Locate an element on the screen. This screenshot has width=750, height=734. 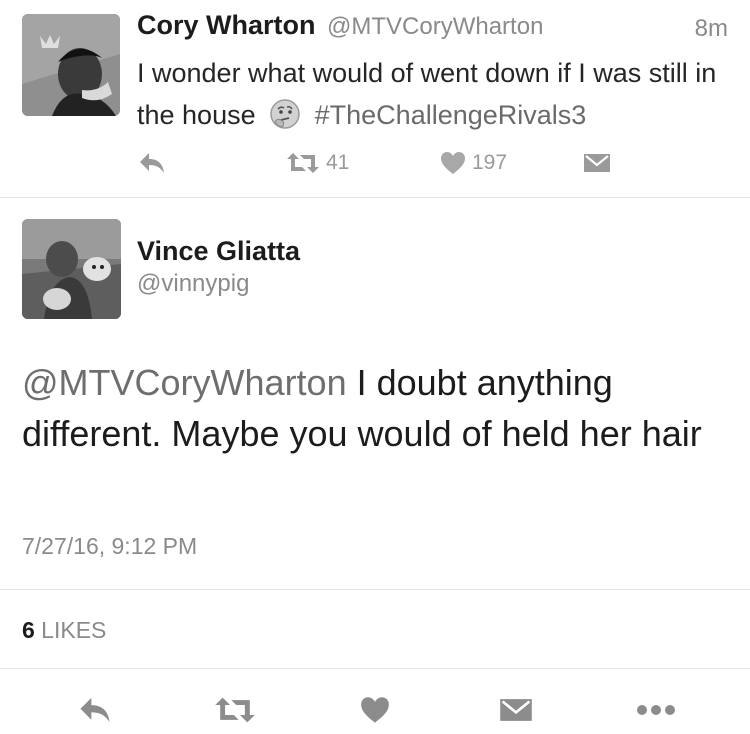
tweet2-author-name: Vince Gliatta is located at coordinates (218, 251).